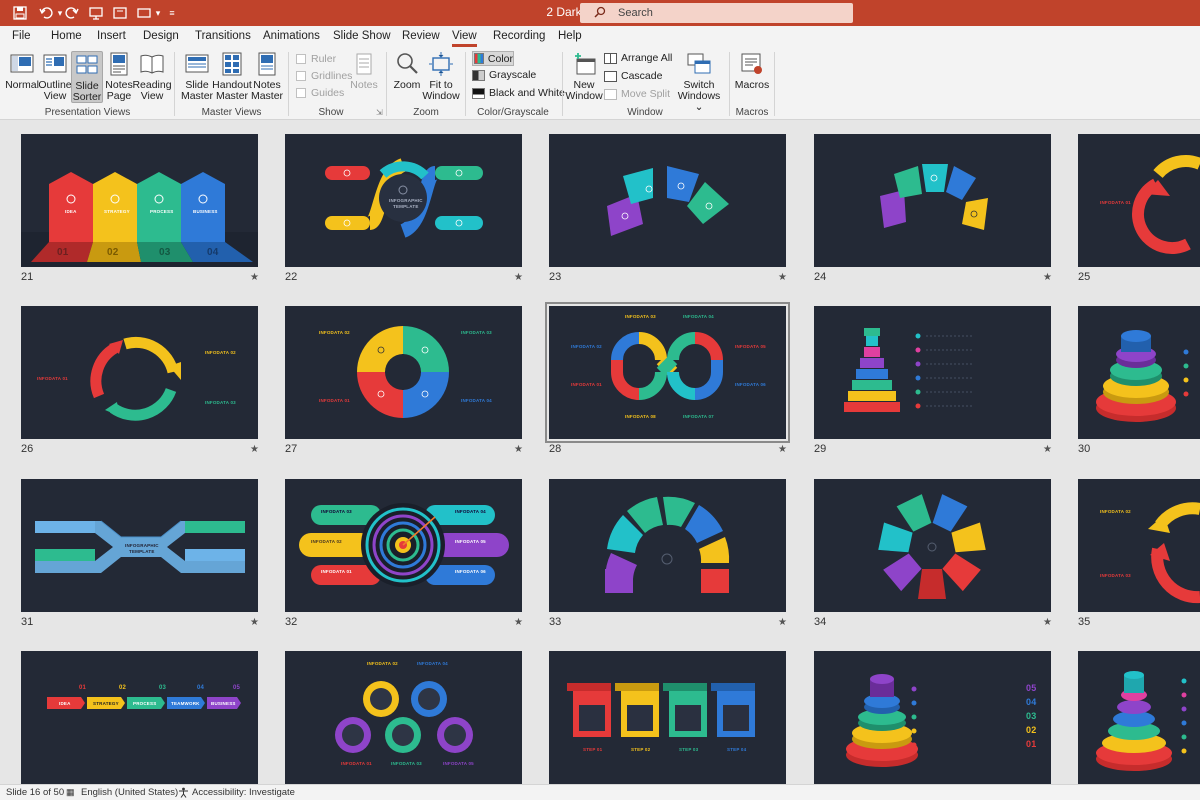  Describe the element at coordinates (1139, 200) in the screenshot. I see `slide-thumbnail-25: INFODATA 01` at that location.